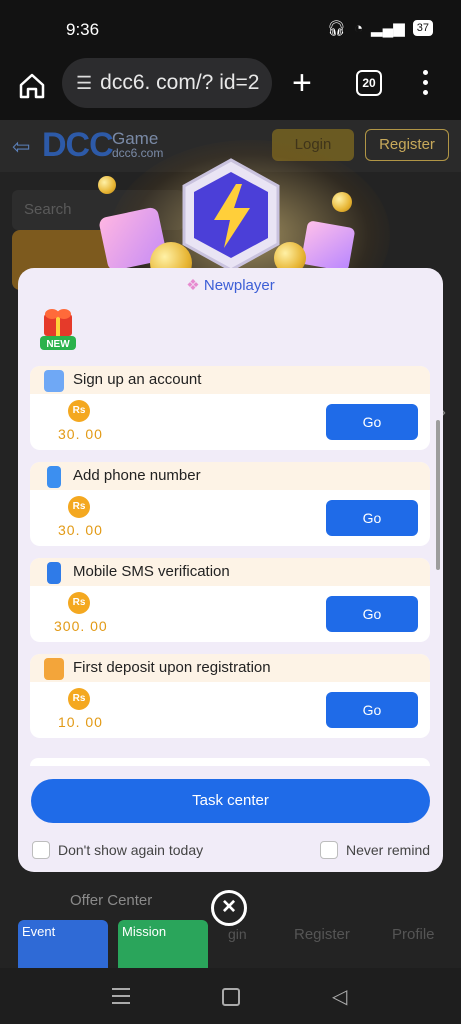 The height and width of the screenshot is (1024, 461). I want to click on back-icon: ◁, so click(339, 996).